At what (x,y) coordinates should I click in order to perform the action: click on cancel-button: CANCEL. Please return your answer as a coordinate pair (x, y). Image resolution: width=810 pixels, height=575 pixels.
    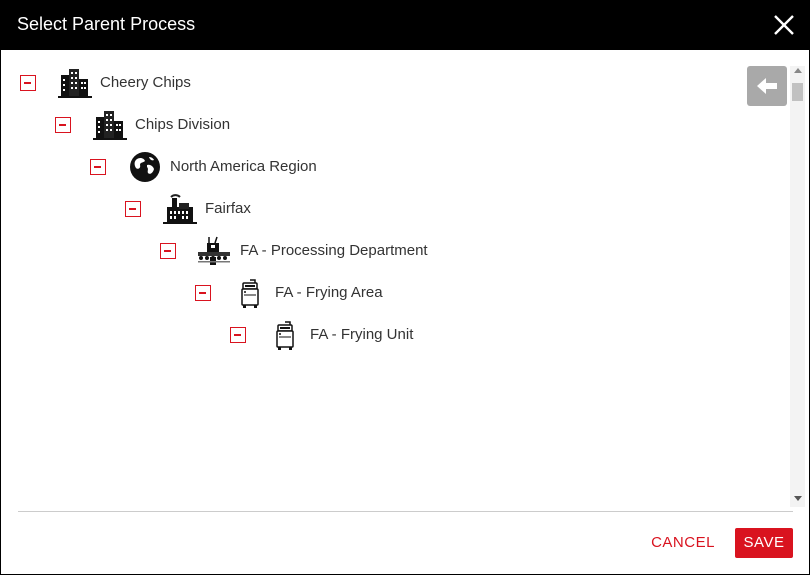
    Looking at the image, I should click on (683, 543).